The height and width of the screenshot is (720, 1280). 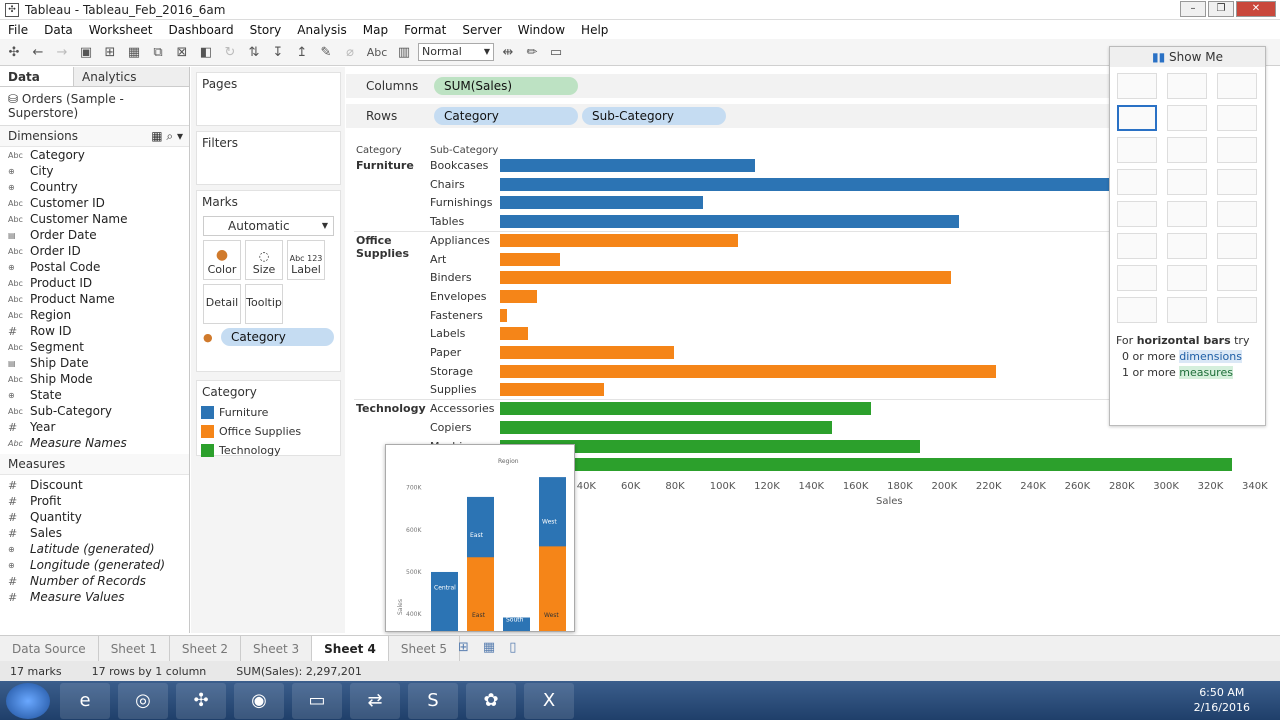 What do you see at coordinates (94, 443) in the screenshot?
I see `field-measure-names: Abc Measure Names` at bounding box center [94, 443].